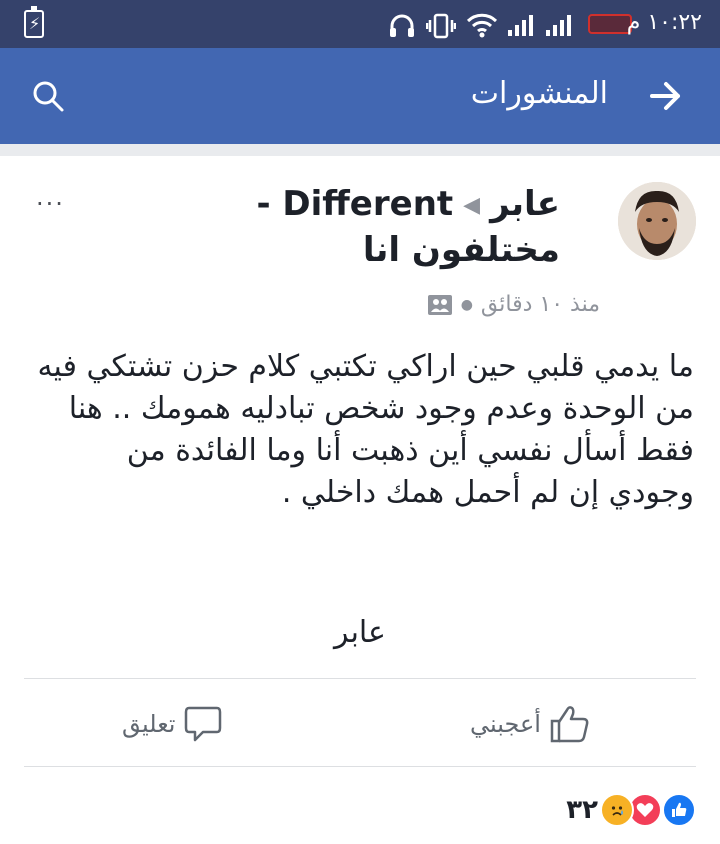 This screenshot has height=844, width=720. Describe the element at coordinates (149, 724) in the screenshot. I see `comment-label: تعليق` at that location.